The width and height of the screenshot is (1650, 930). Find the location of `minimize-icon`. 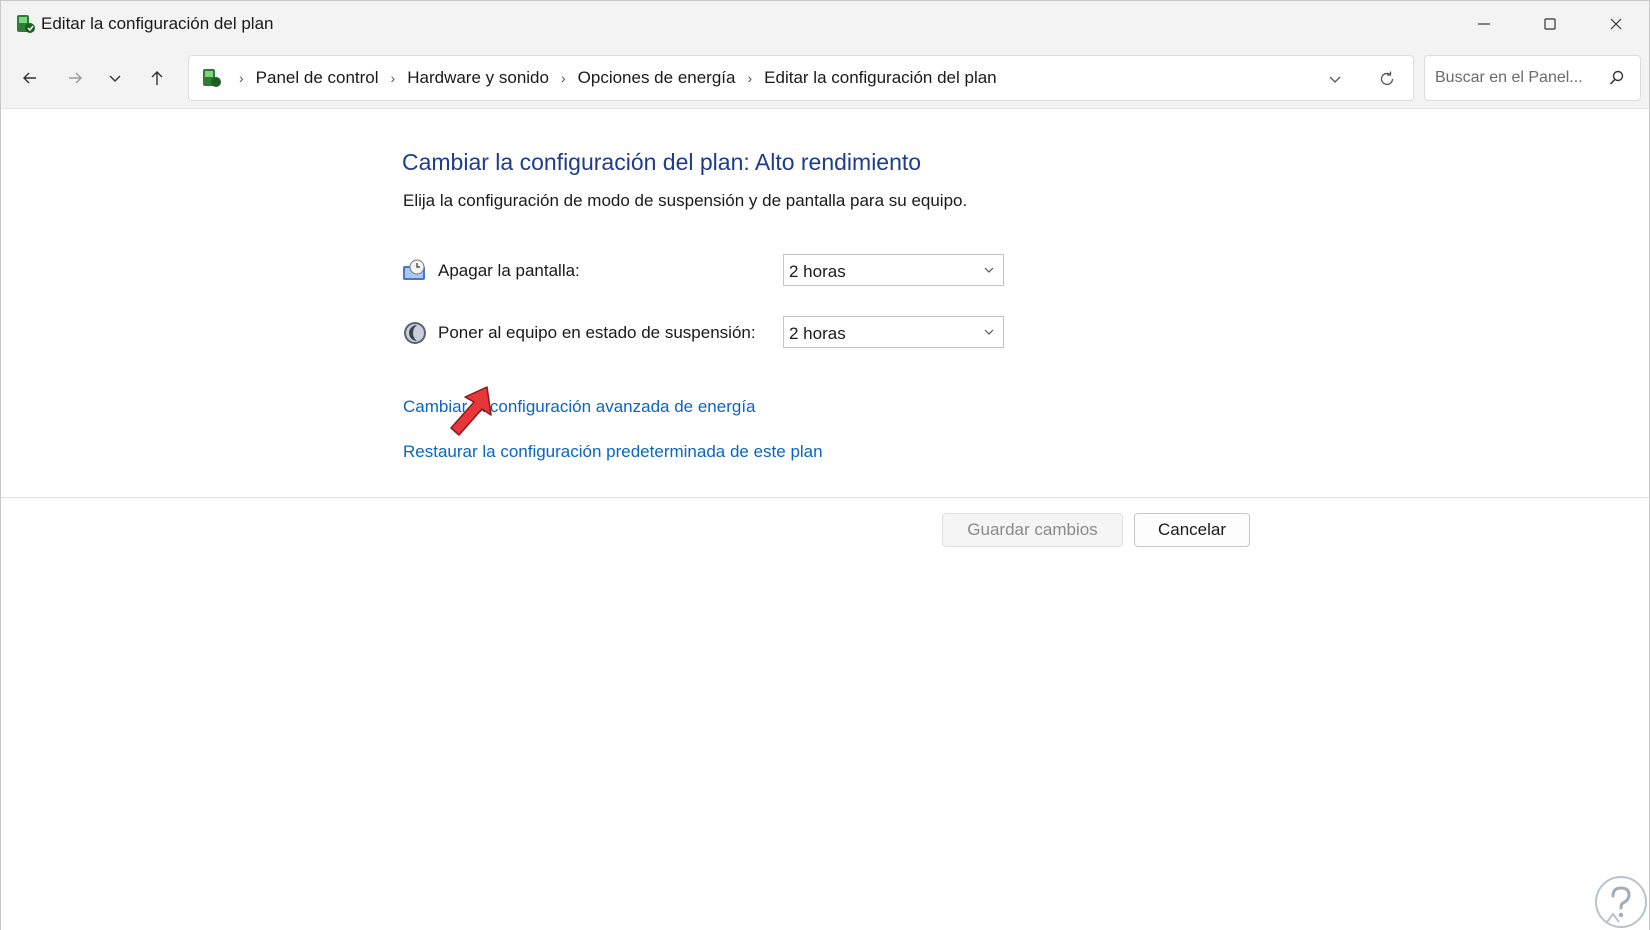

minimize-icon is located at coordinates (1484, 24).